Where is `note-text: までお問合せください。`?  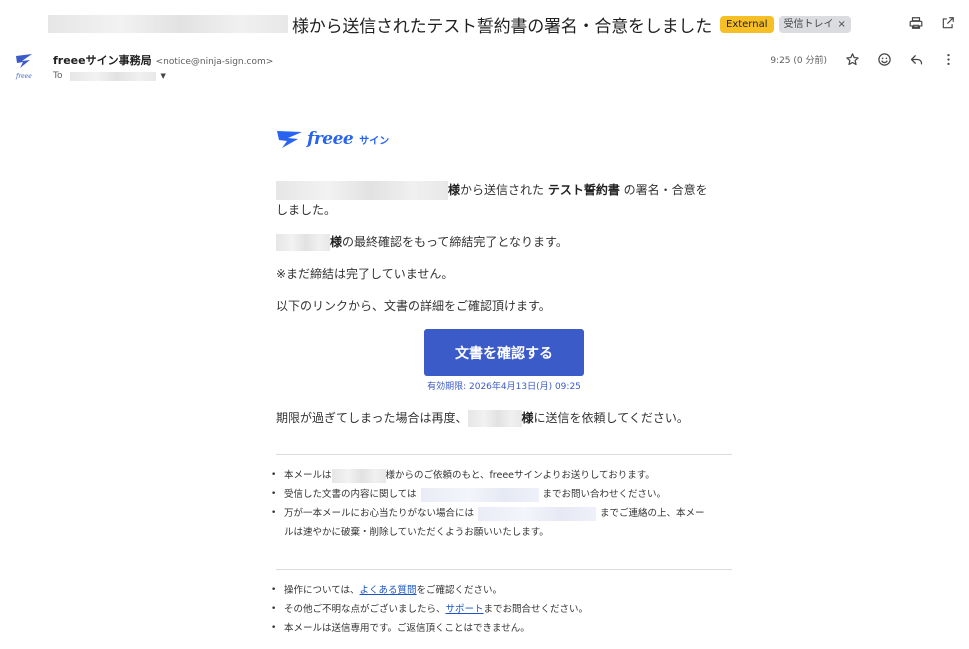 note-text: までお問合せください。 is located at coordinates (536, 609).